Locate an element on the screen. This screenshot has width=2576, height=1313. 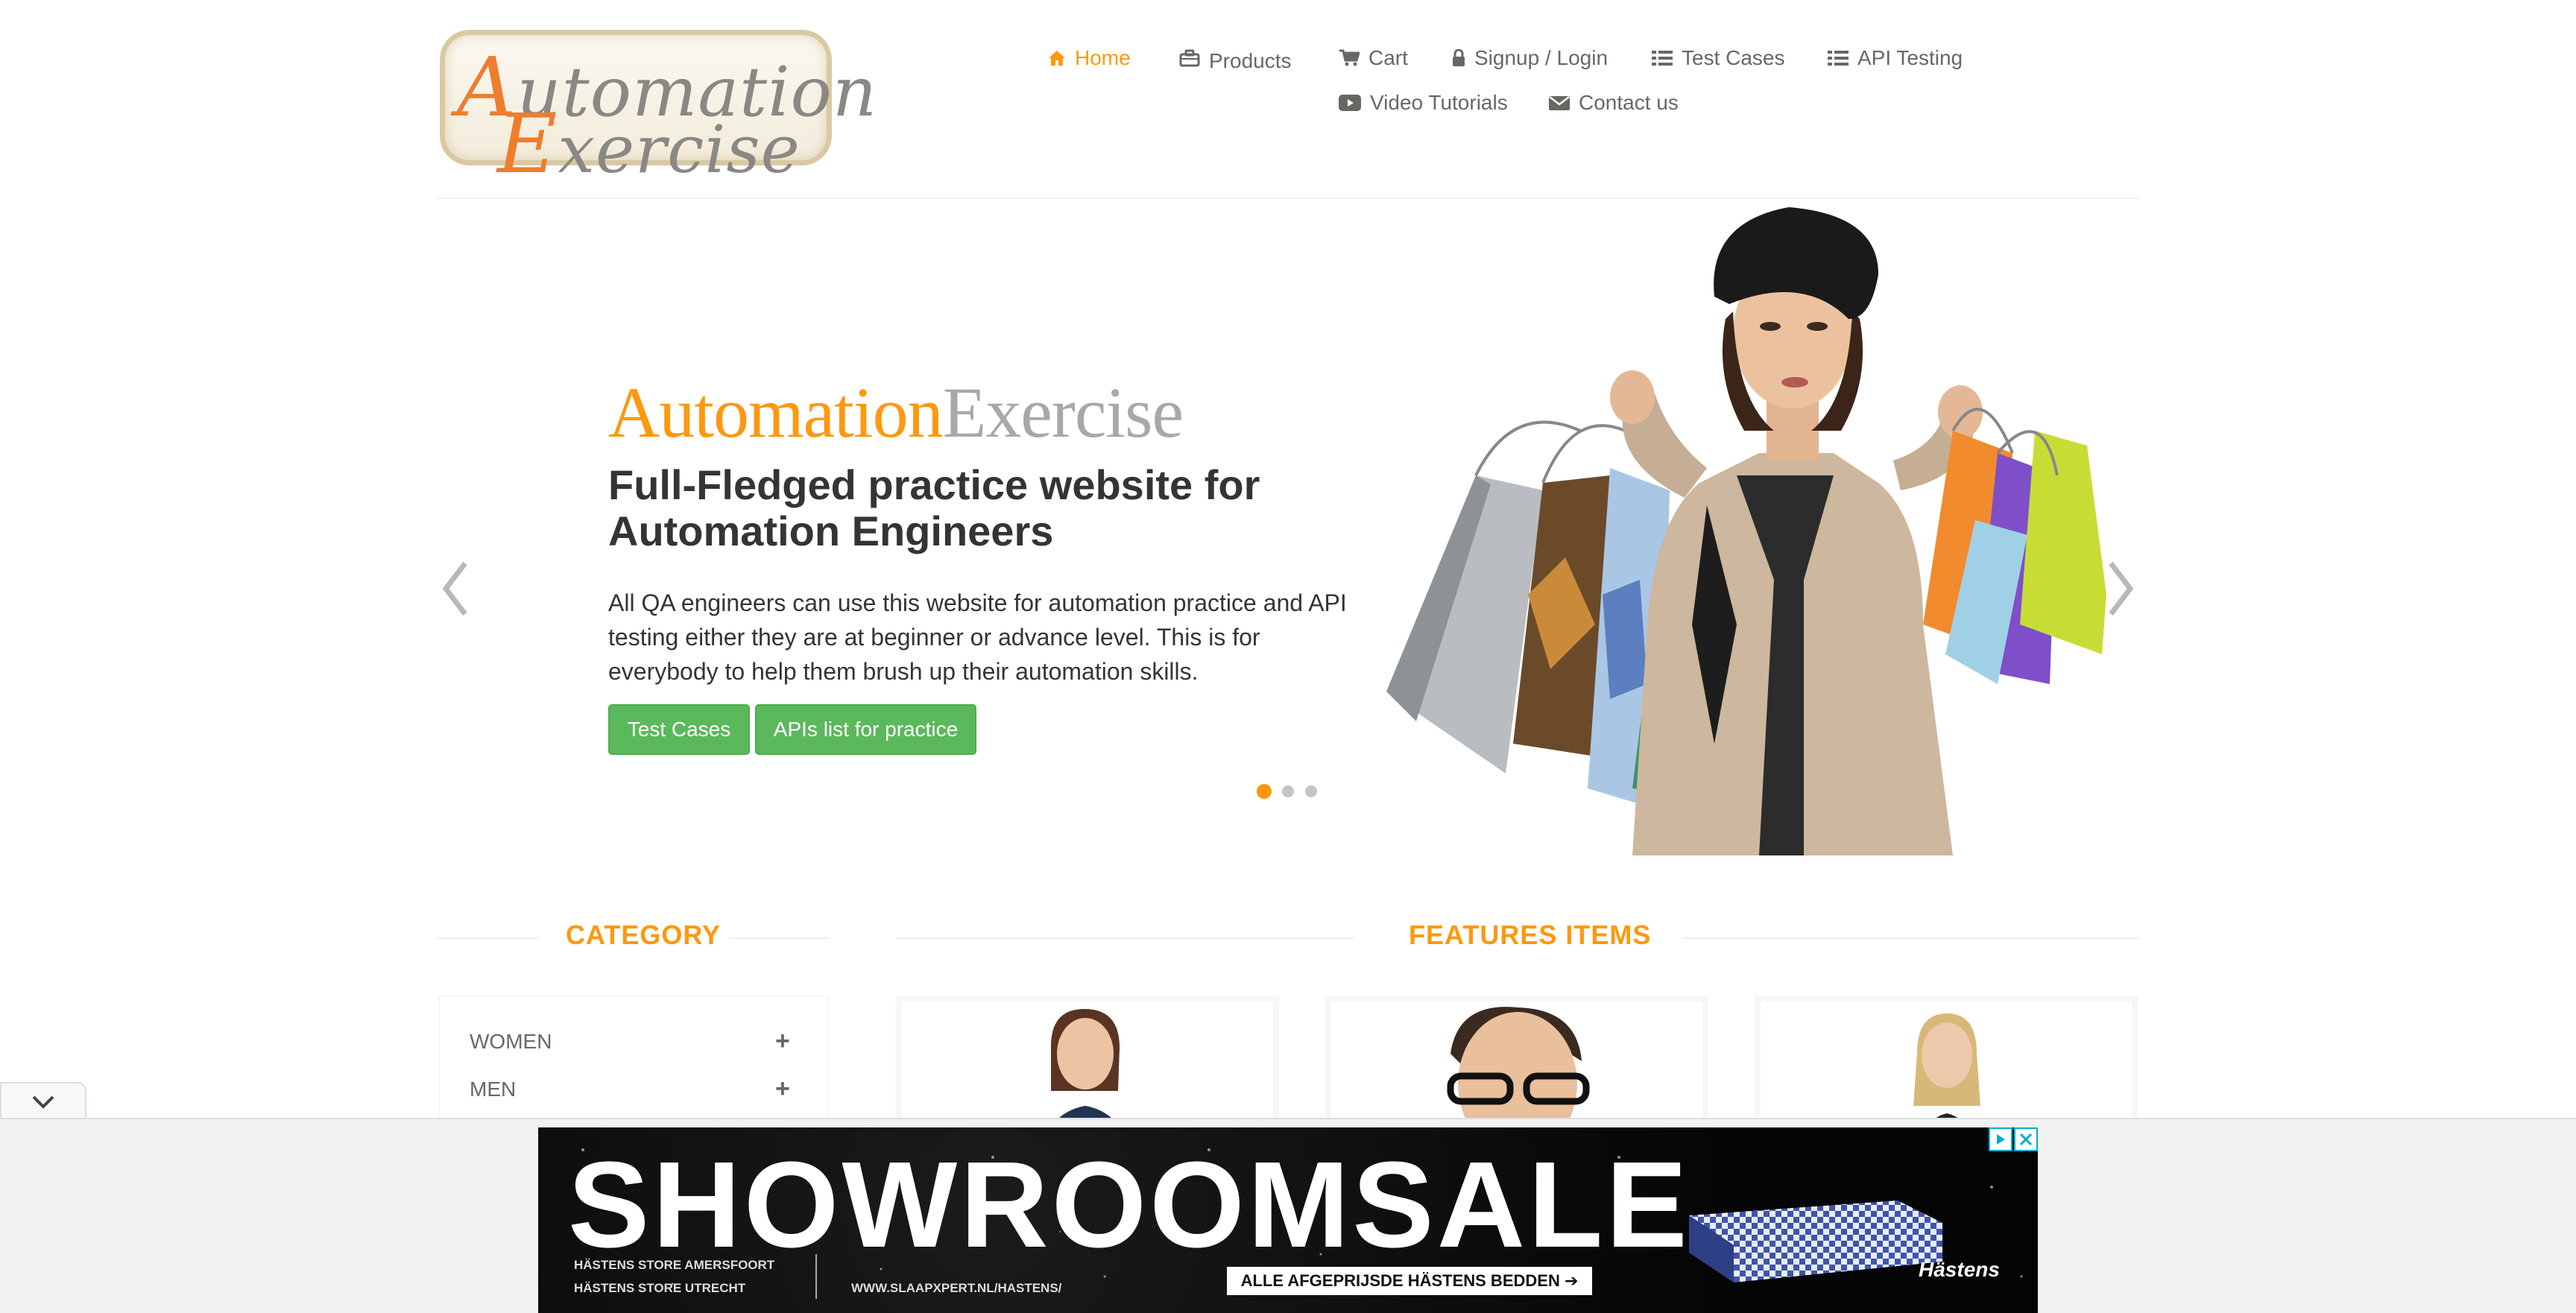
hero-brand: AutomationExercise is located at coordinates (896, 413).